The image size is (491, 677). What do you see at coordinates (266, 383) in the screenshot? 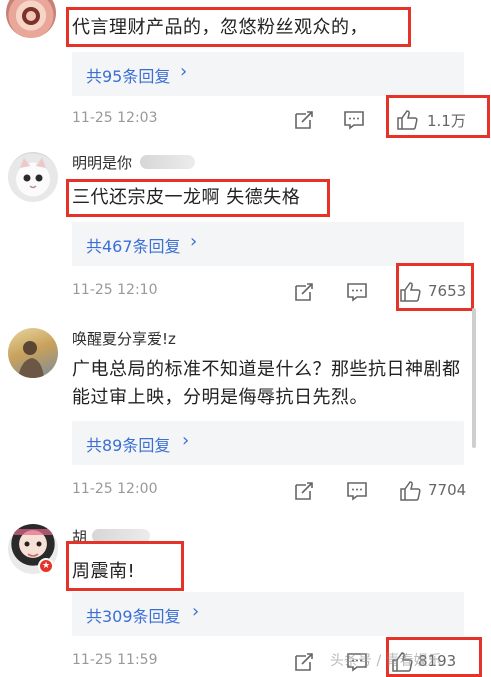
I see `comment-text: 广电总局的标准不知道是什么？那些抗日神剧都能过审上映，分明是侮辱抗日先烈。` at bounding box center [266, 383].